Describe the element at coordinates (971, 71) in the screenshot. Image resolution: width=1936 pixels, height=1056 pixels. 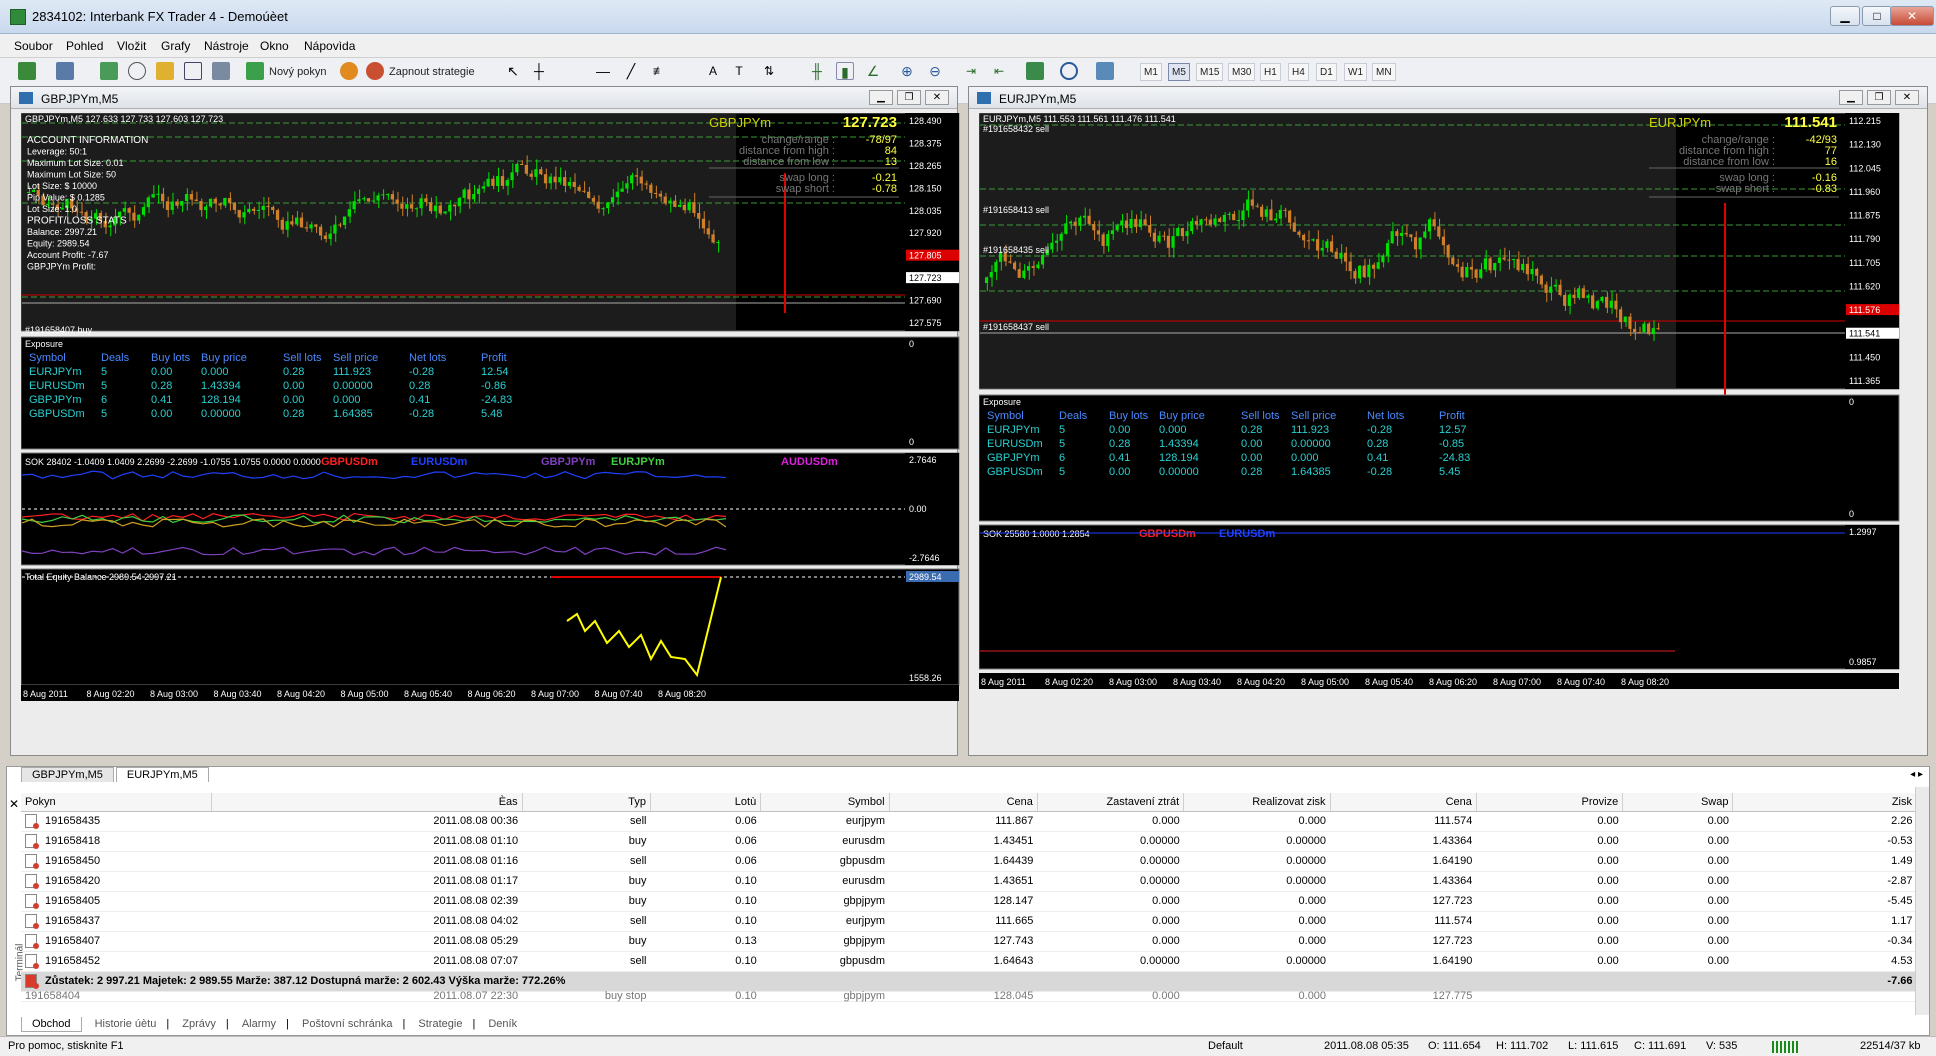
I see `autoscroll-icon: ⇥` at that location.